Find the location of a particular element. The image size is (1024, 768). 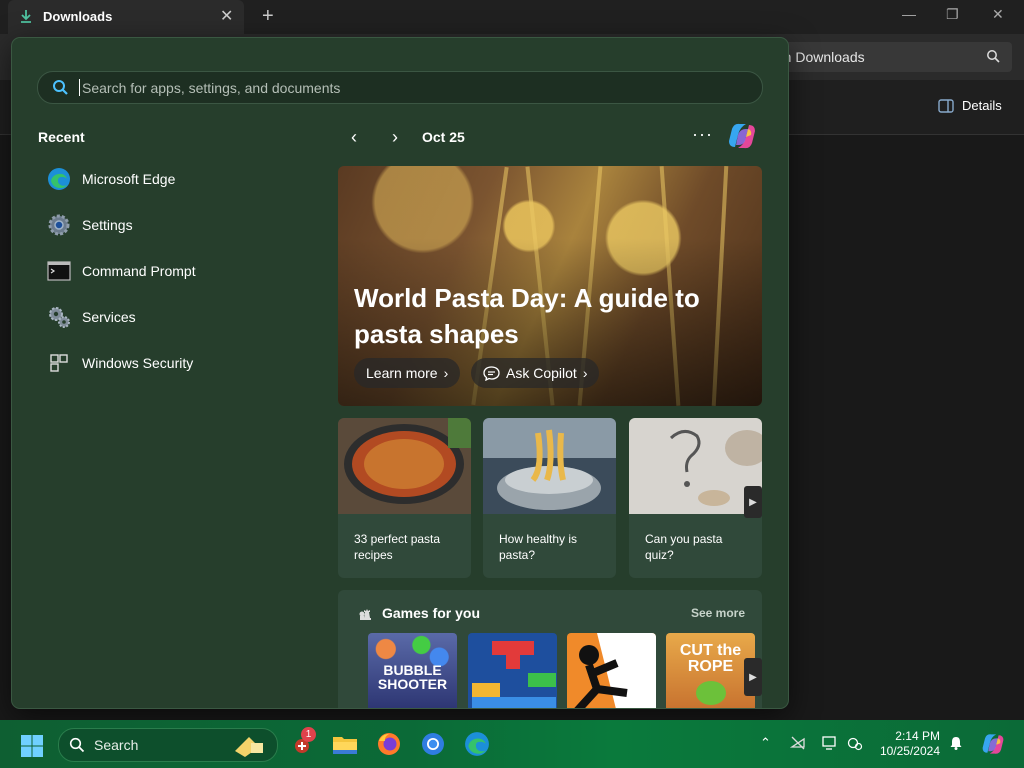

recent-item-command-prompt: Command Prompt is located at coordinates (166, 271).